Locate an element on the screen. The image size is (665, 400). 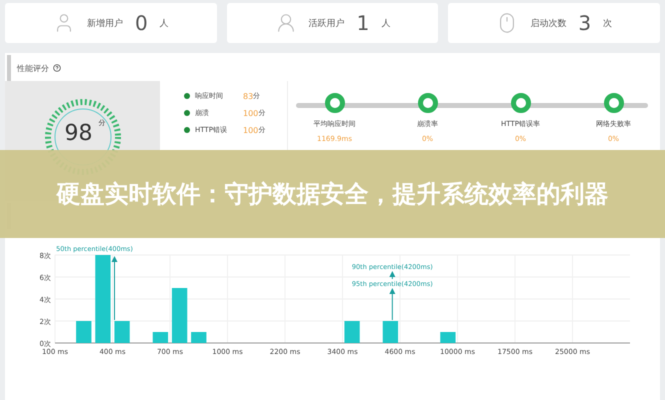
section-title: 性能评分 is located at coordinates (33, 68).